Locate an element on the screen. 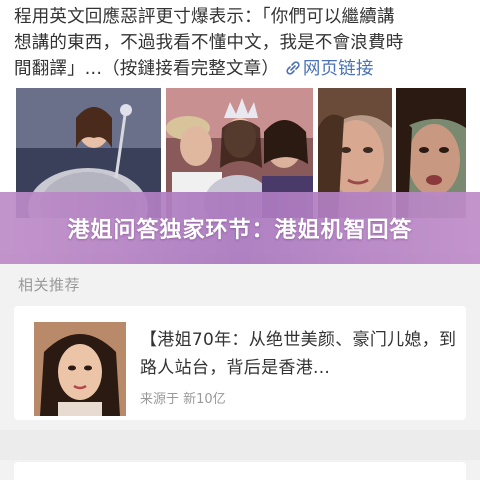 Image resolution: width=480 pixels, height=480 pixels. related-section-label: 相关推荐 is located at coordinates (49, 285).